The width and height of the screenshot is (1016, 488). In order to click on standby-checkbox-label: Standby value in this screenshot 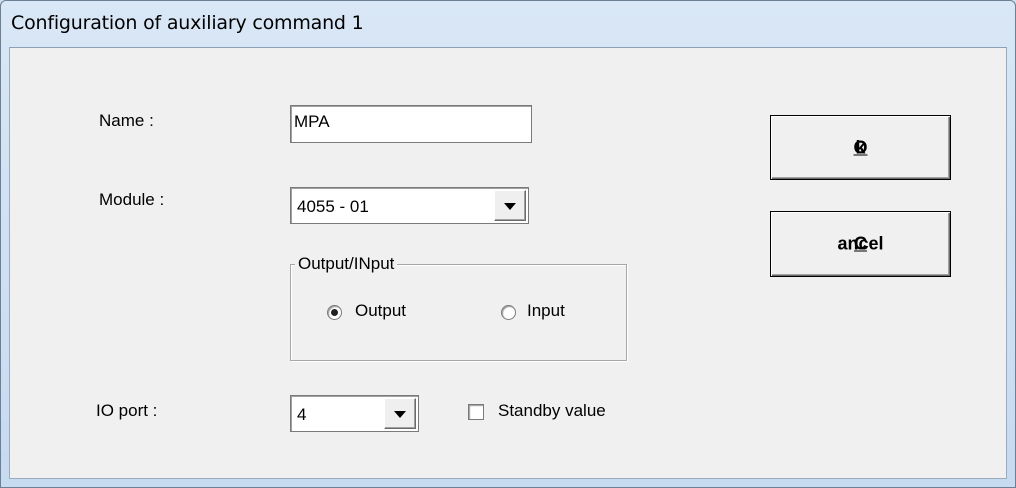, I will do `click(552, 411)`.